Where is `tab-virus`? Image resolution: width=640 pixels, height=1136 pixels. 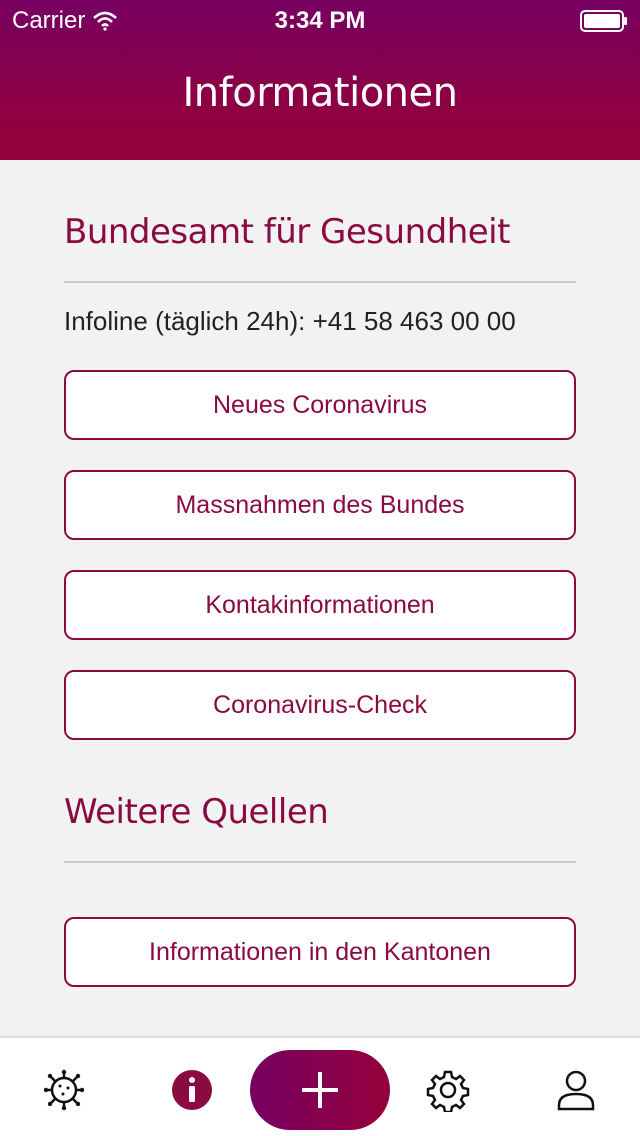
tab-virus is located at coordinates (64, 1090).